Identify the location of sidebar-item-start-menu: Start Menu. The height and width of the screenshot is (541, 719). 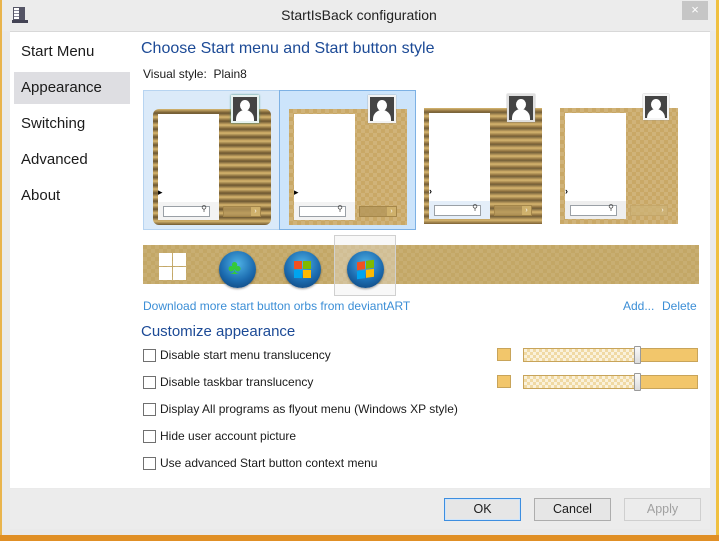
(72, 52).